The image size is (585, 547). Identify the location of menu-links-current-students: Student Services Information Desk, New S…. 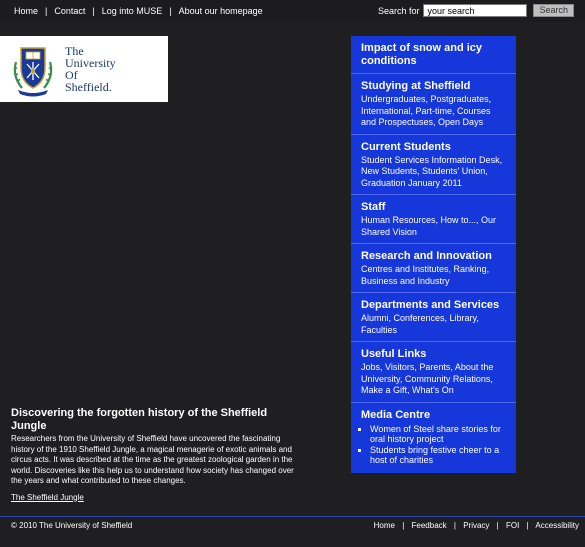
(433, 172).